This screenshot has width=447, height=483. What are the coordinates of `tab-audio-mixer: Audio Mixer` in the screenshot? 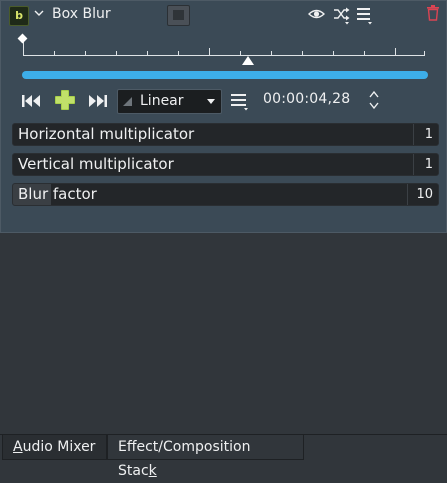 It's located at (54, 447).